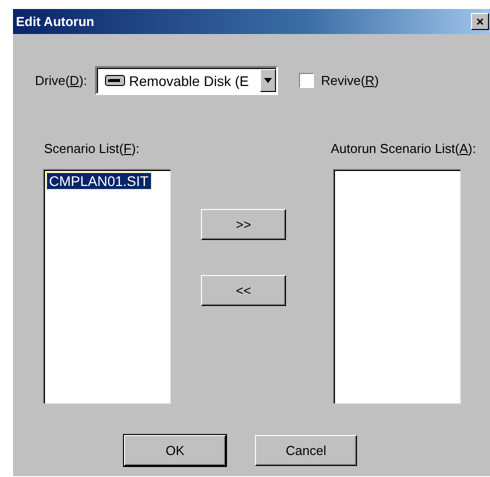  I want to click on drive-dropdown: Removable Disk (E, so click(186, 80).